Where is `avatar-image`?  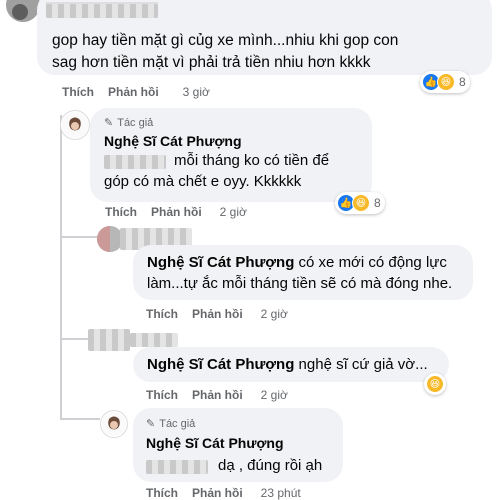
avatar-image is located at coordinates (23, 11).